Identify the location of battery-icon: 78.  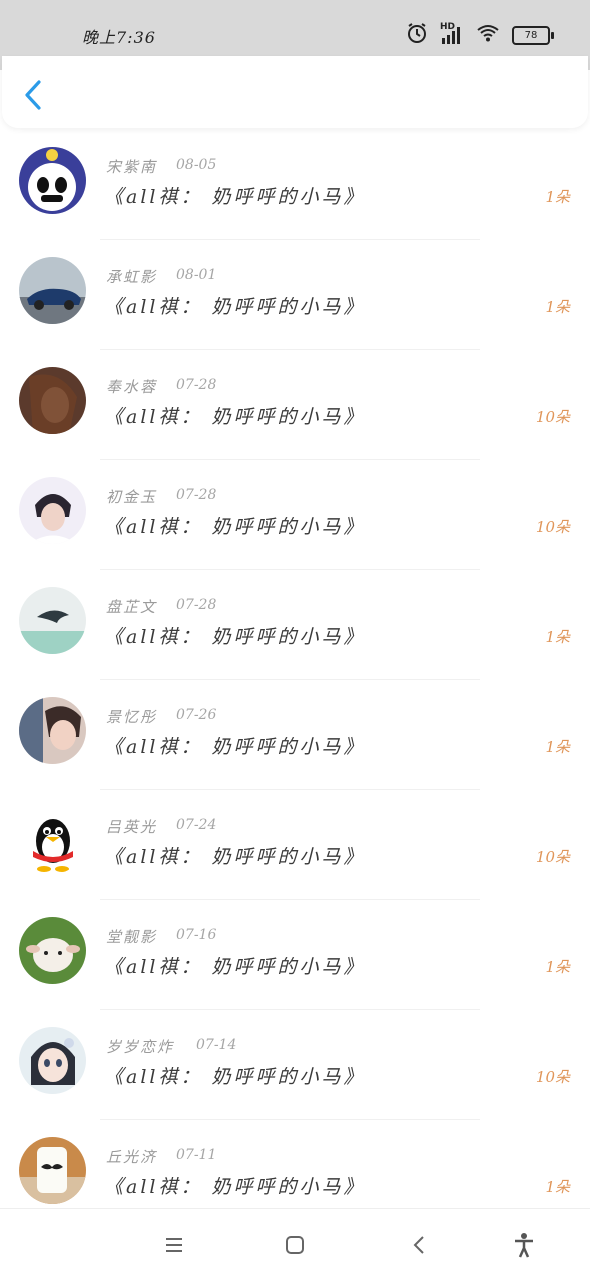
(533, 35).